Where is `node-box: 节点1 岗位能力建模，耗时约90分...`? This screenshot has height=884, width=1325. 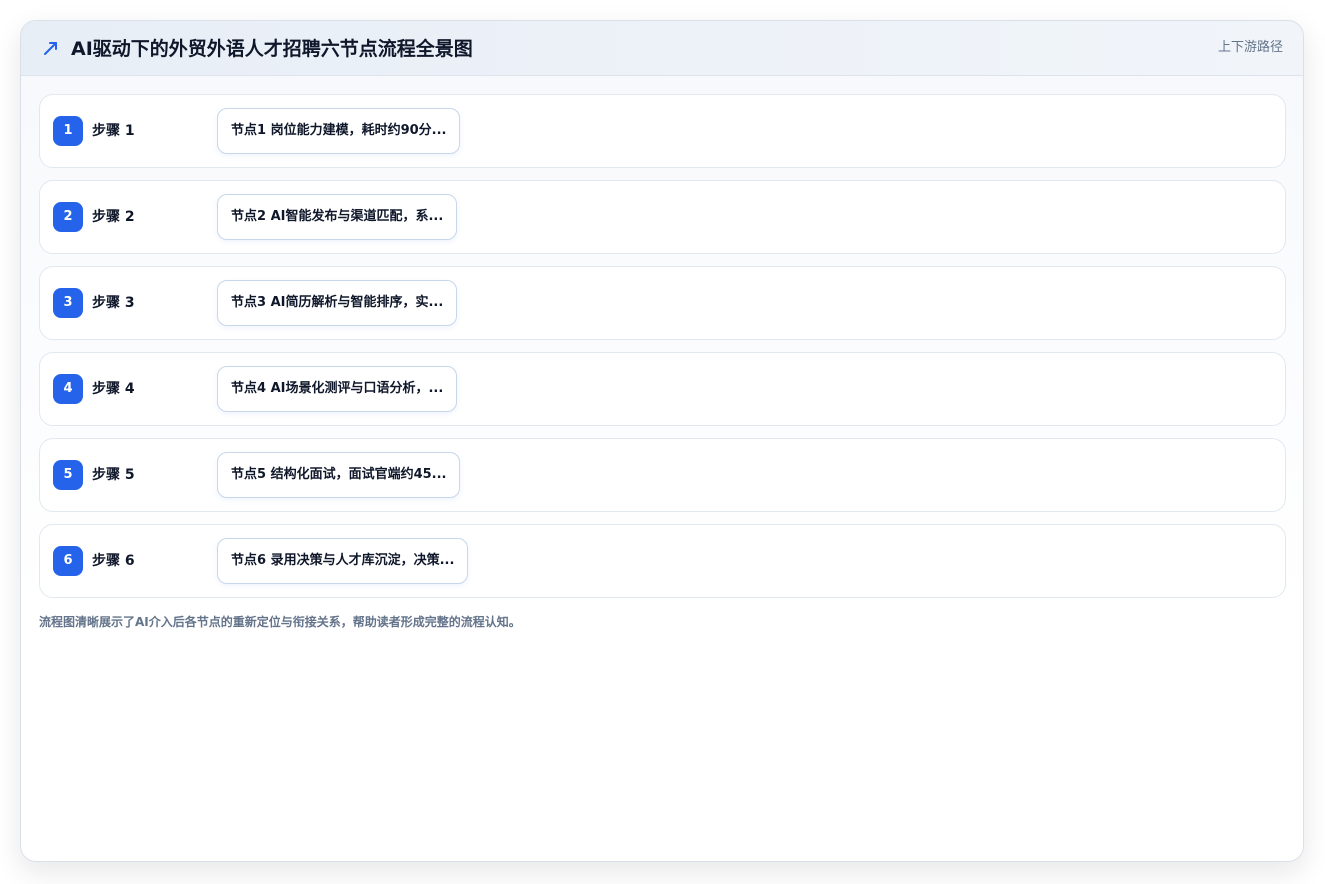
node-box: 节点1 岗位能力建模，耗时约90分... is located at coordinates (339, 131).